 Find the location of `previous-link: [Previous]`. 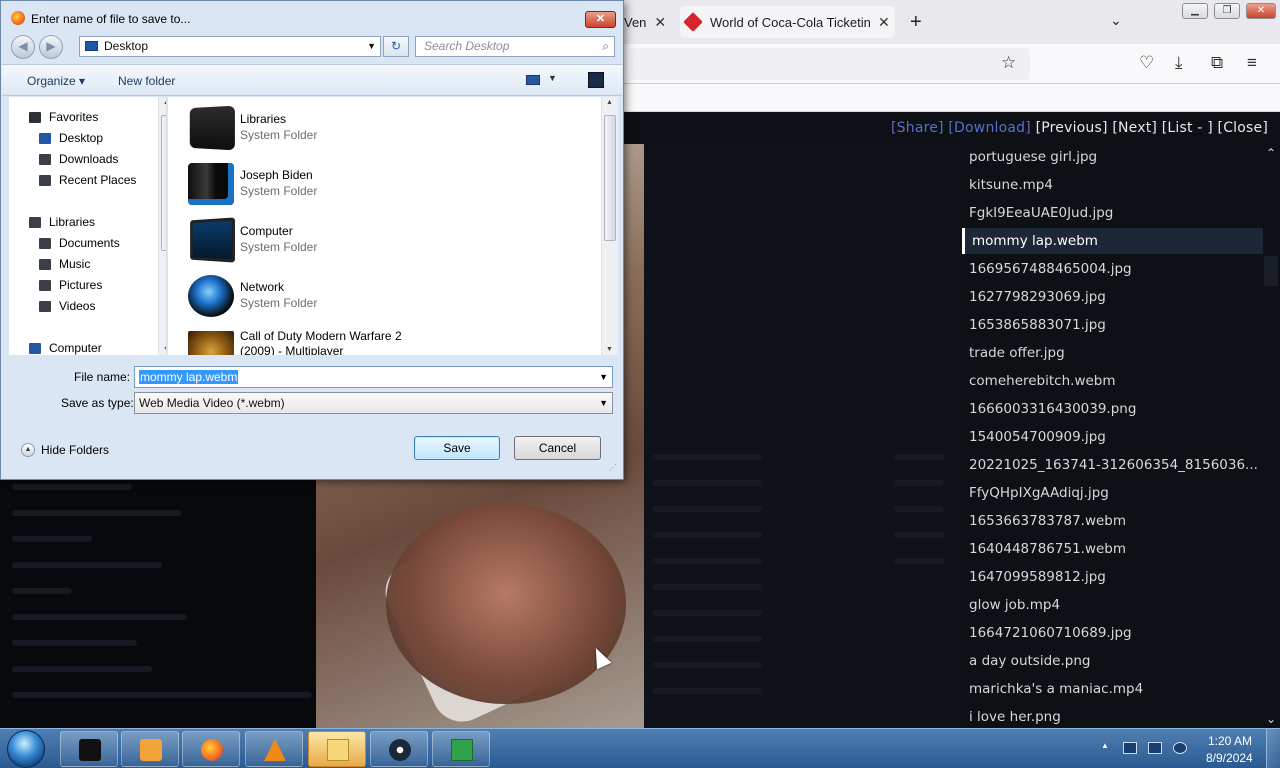

previous-link: [Previous] is located at coordinates (1072, 128).